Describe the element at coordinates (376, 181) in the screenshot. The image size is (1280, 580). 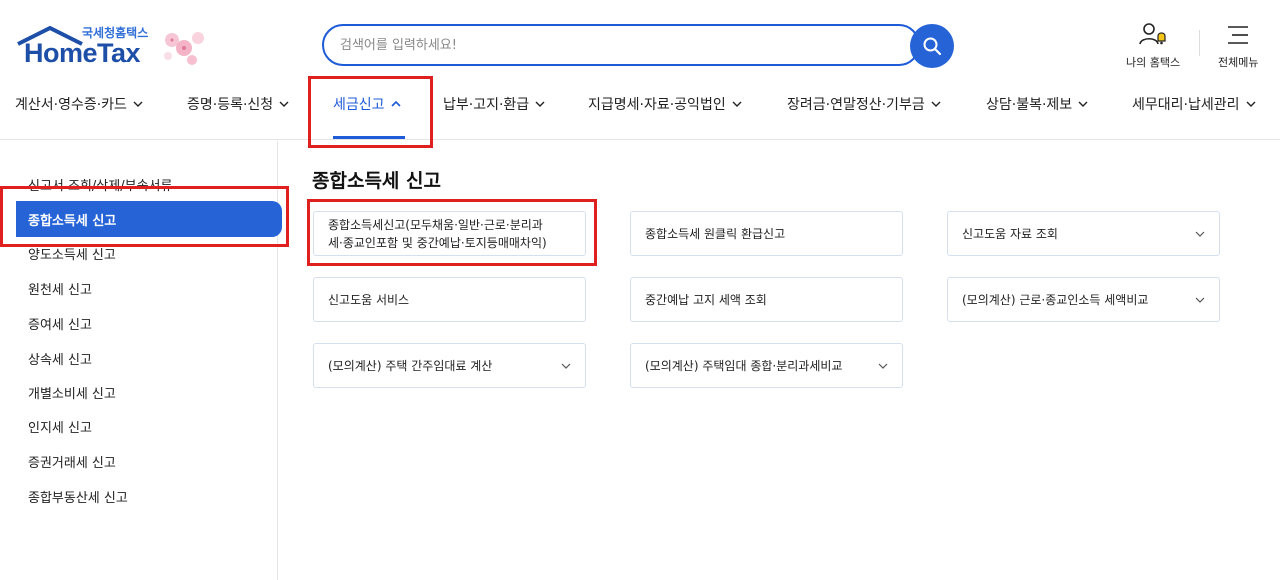
I see `page-title: 종합소득세 신고` at that location.